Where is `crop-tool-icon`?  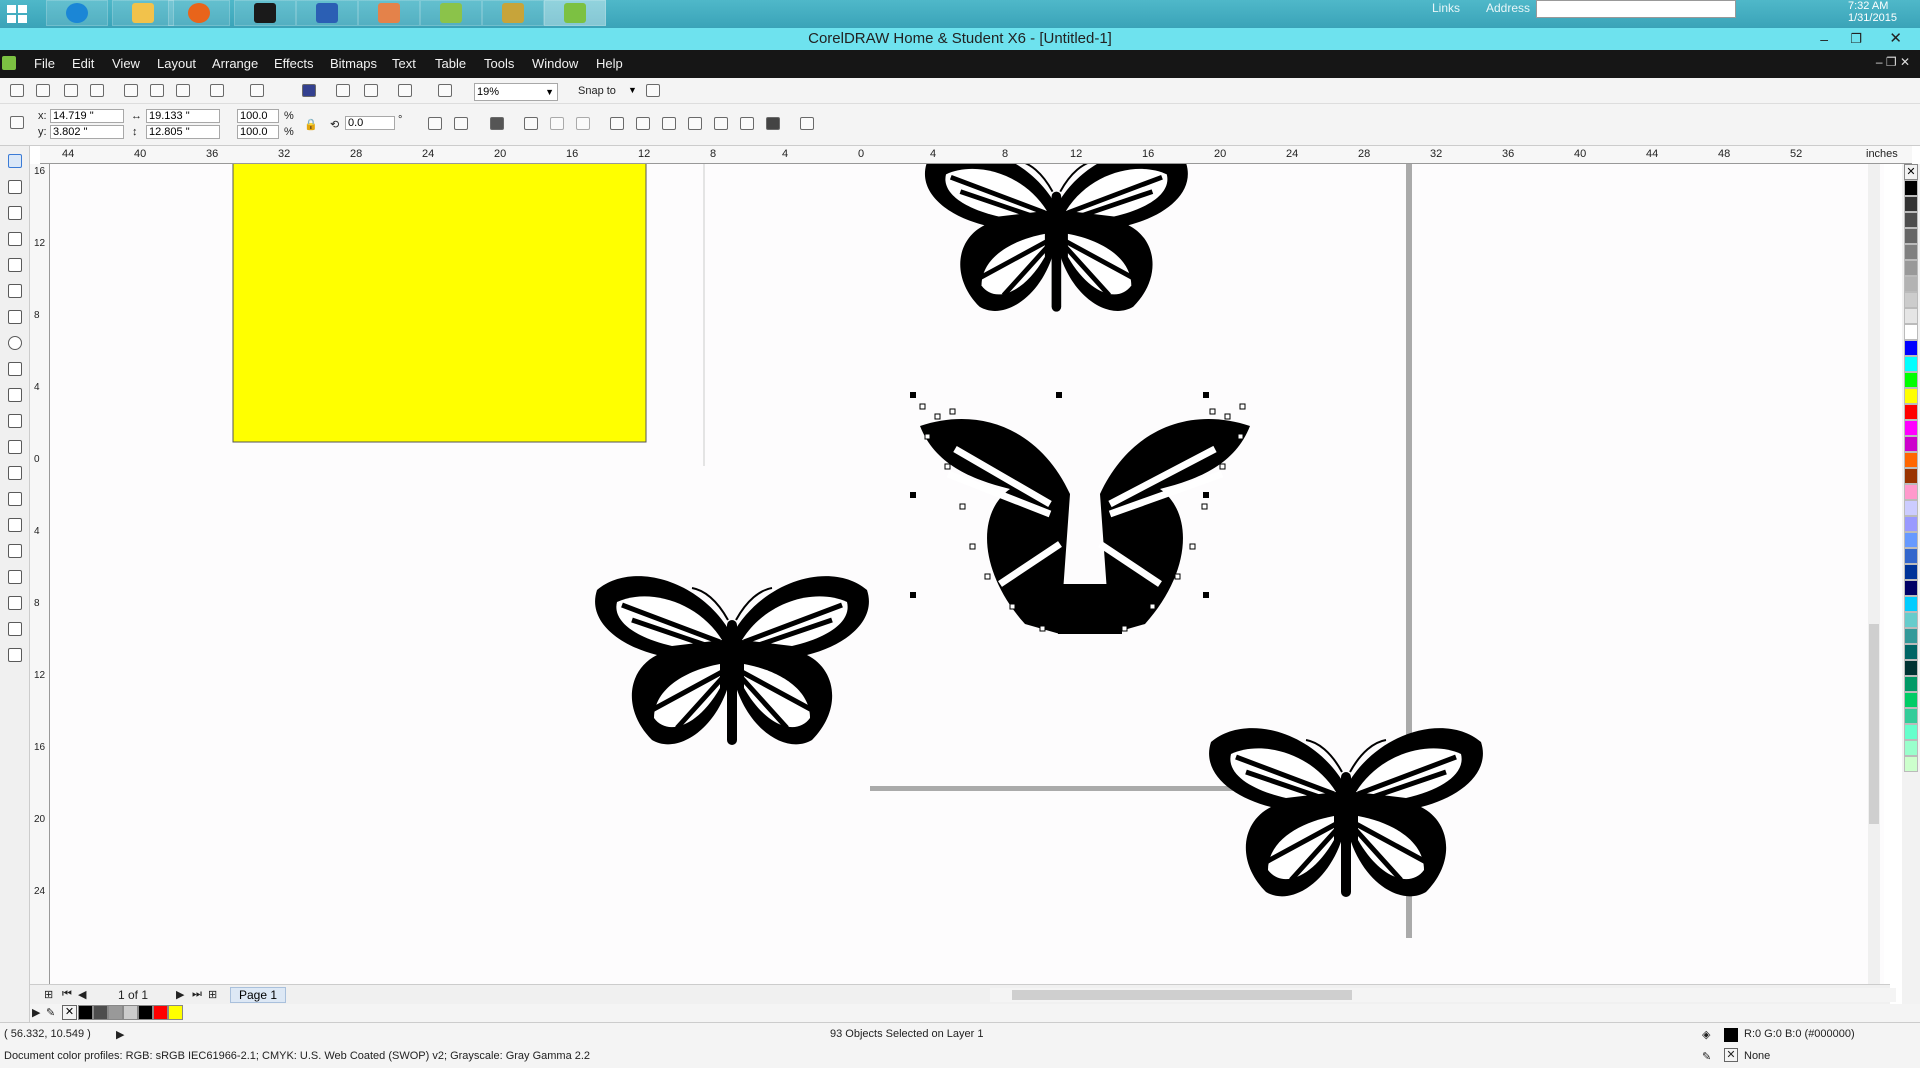
crop-tool-icon is located at coordinates (15, 213).